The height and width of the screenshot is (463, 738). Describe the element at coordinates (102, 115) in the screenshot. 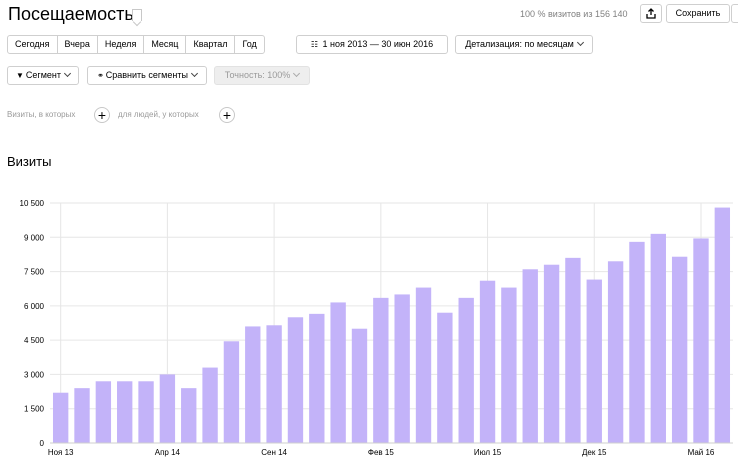

I see `add-visits-filter-button: +` at that location.